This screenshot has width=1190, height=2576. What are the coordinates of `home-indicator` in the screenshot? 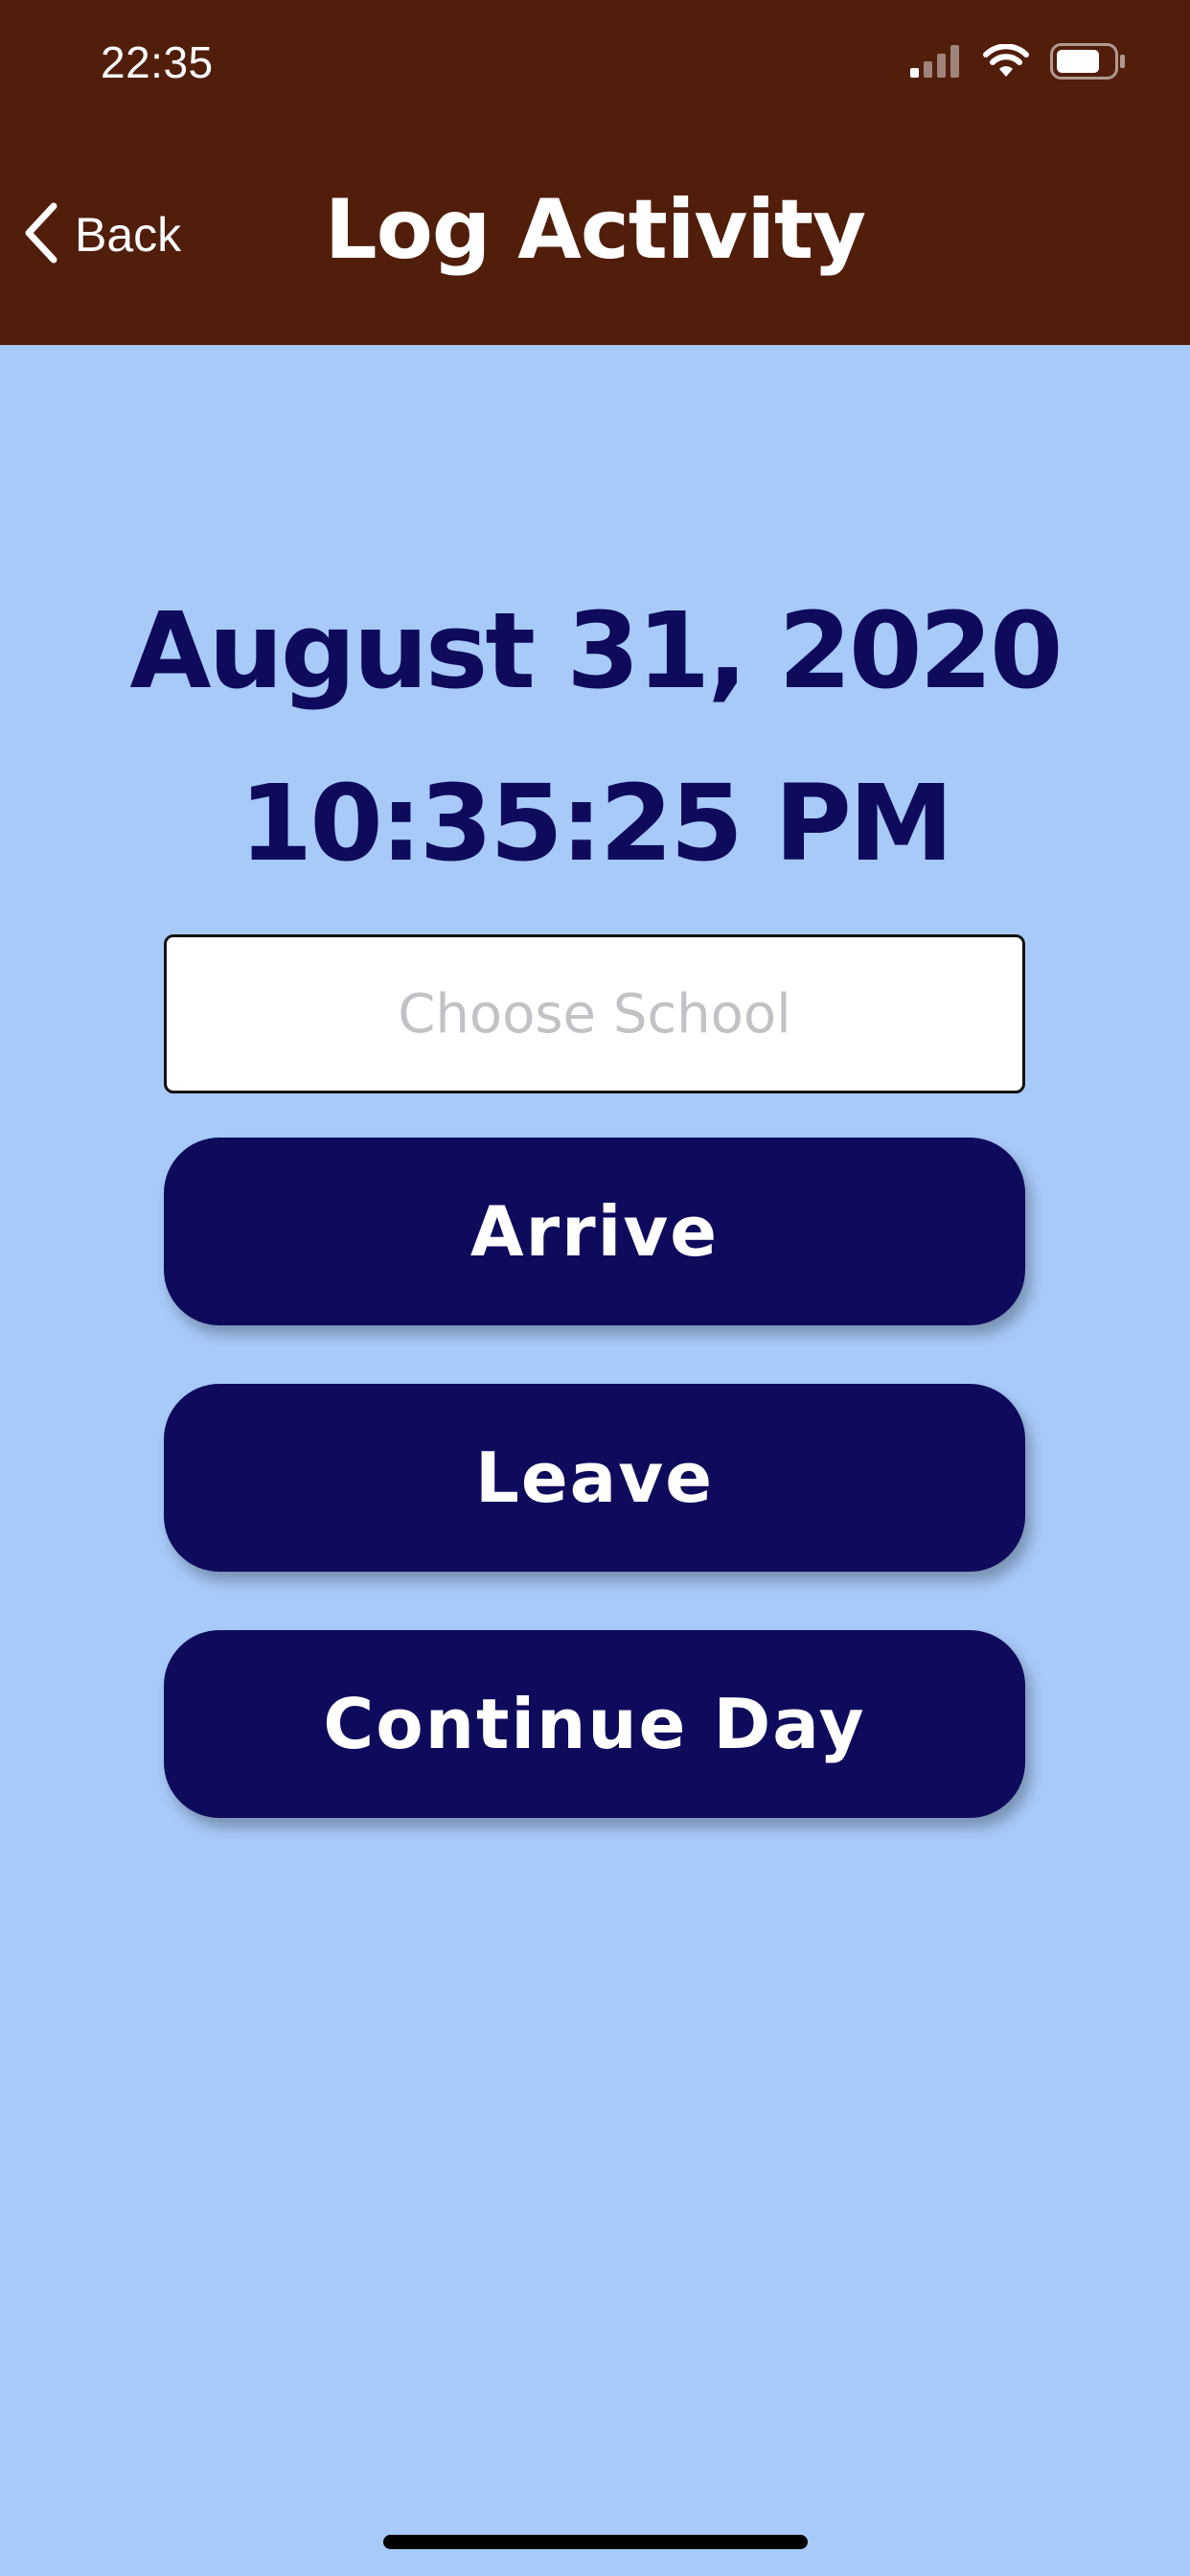 It's located at (595, 2542).